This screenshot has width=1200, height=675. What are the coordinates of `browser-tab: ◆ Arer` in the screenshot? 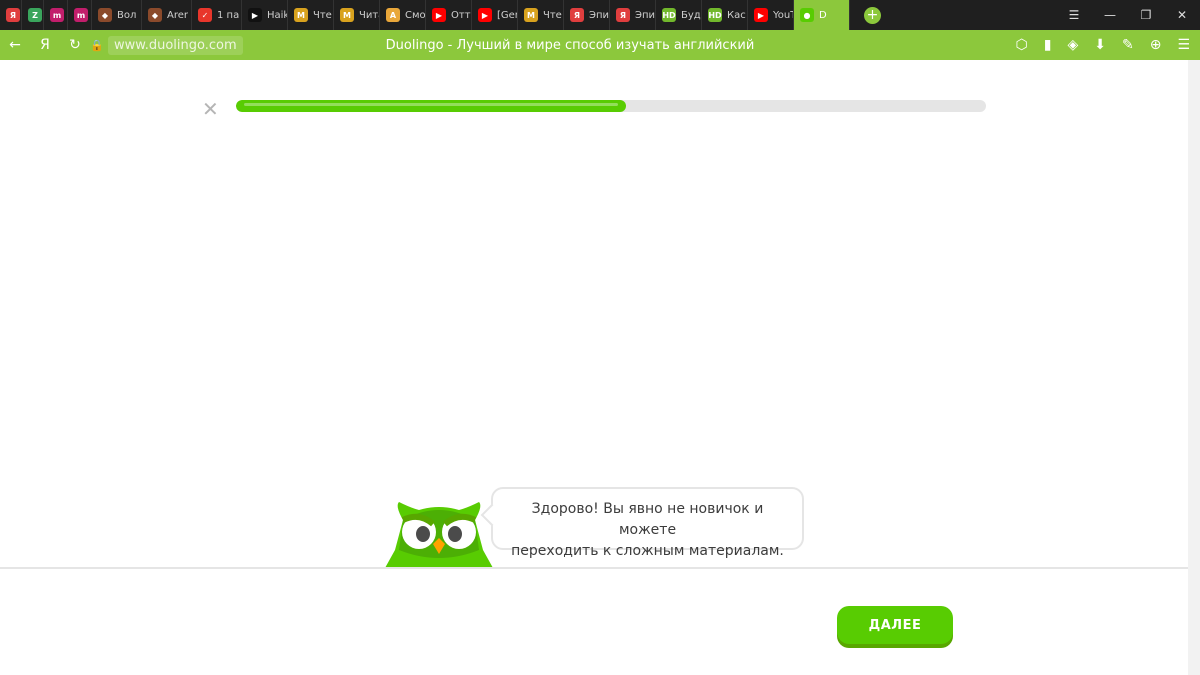 It's located at (167, 15).